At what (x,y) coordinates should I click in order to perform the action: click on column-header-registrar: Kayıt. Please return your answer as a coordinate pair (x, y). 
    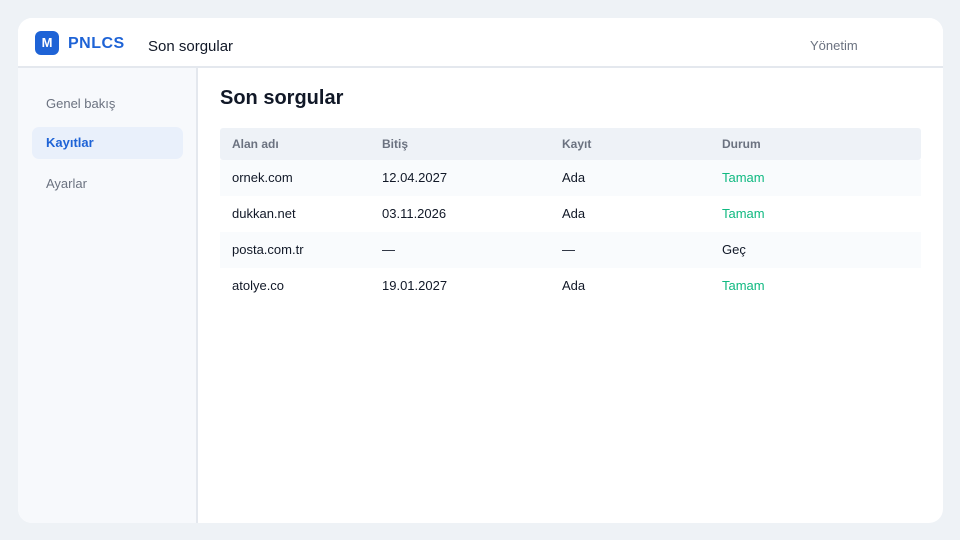
    Looking at the image, I should click on (577, 144).